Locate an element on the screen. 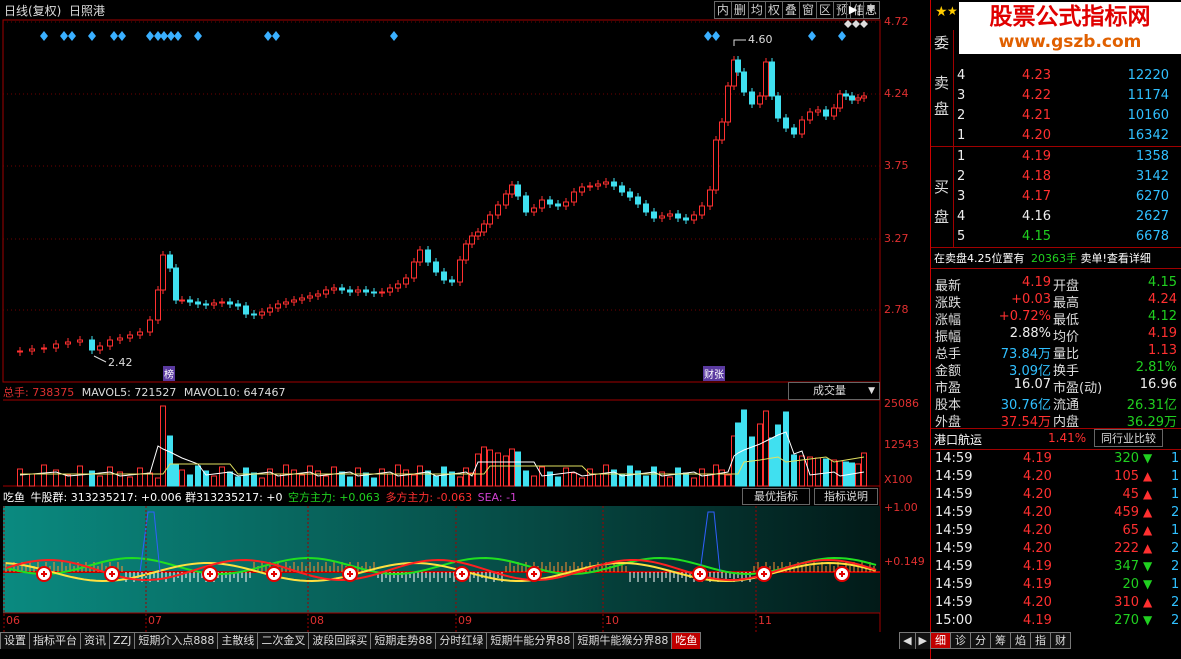 The width and height of the screenshot is (1181, 659). tick-volume: 222 is located at coordinates (1126, 548).